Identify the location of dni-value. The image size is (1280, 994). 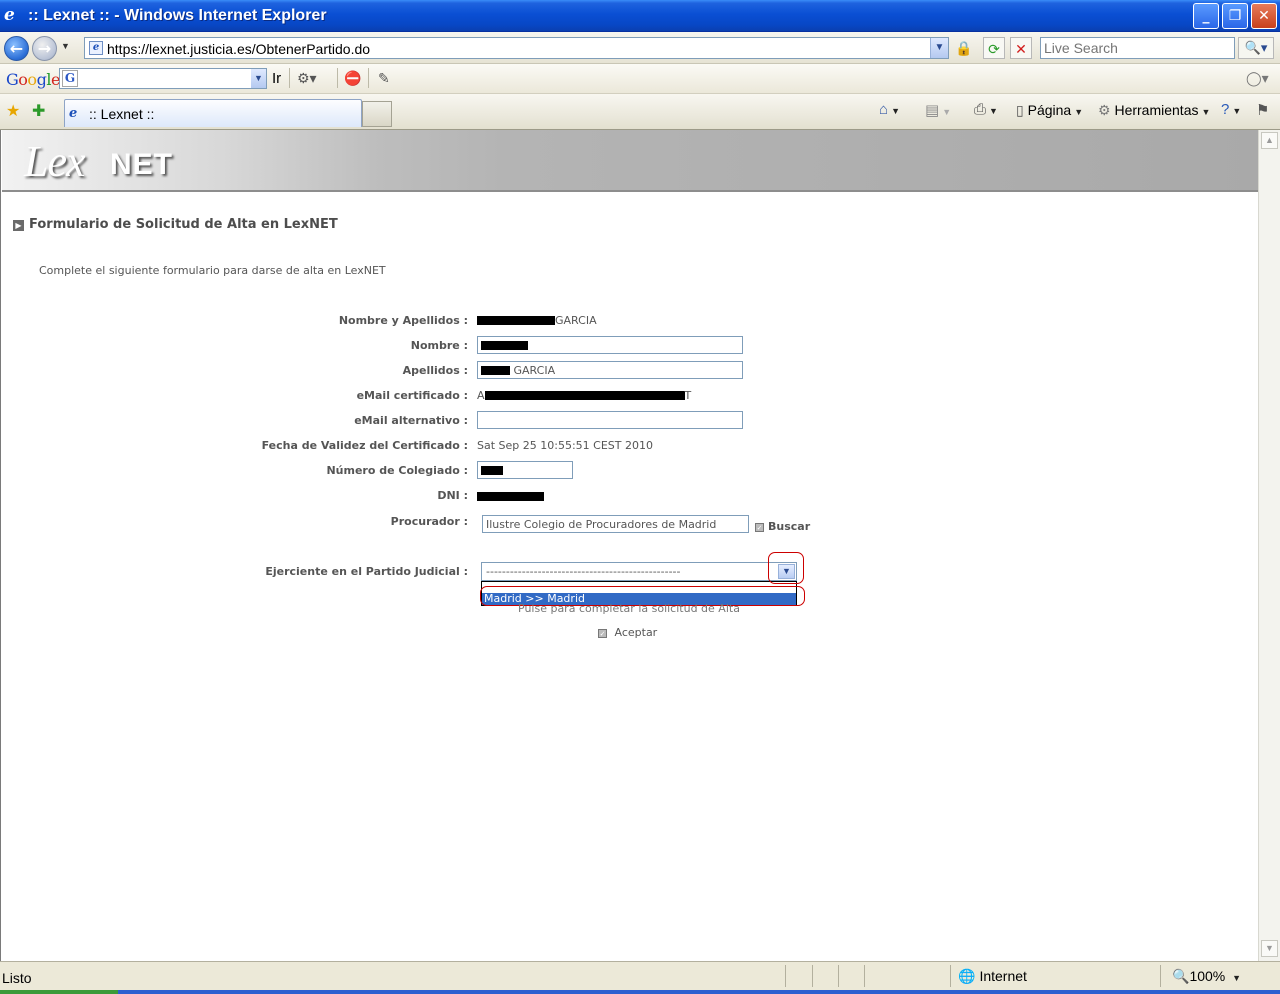
(510, 496).